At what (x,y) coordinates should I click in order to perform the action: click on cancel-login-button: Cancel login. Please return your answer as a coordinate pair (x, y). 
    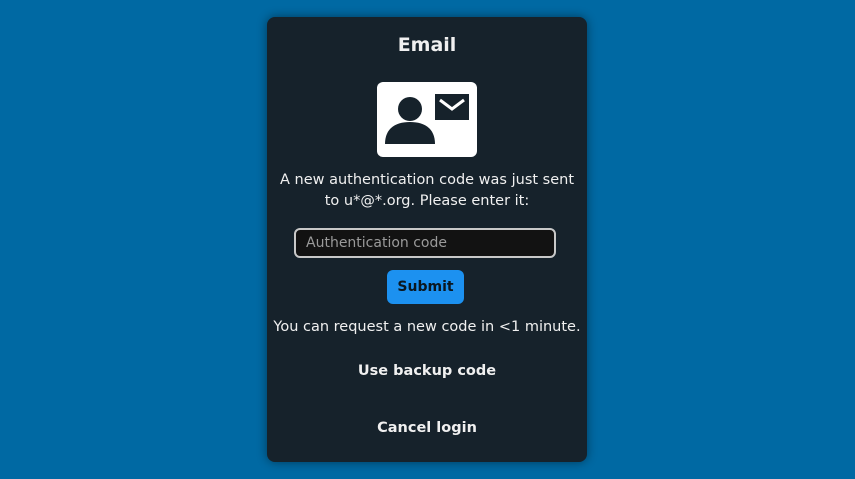
    Looking at the image, I should click on (427, 428).